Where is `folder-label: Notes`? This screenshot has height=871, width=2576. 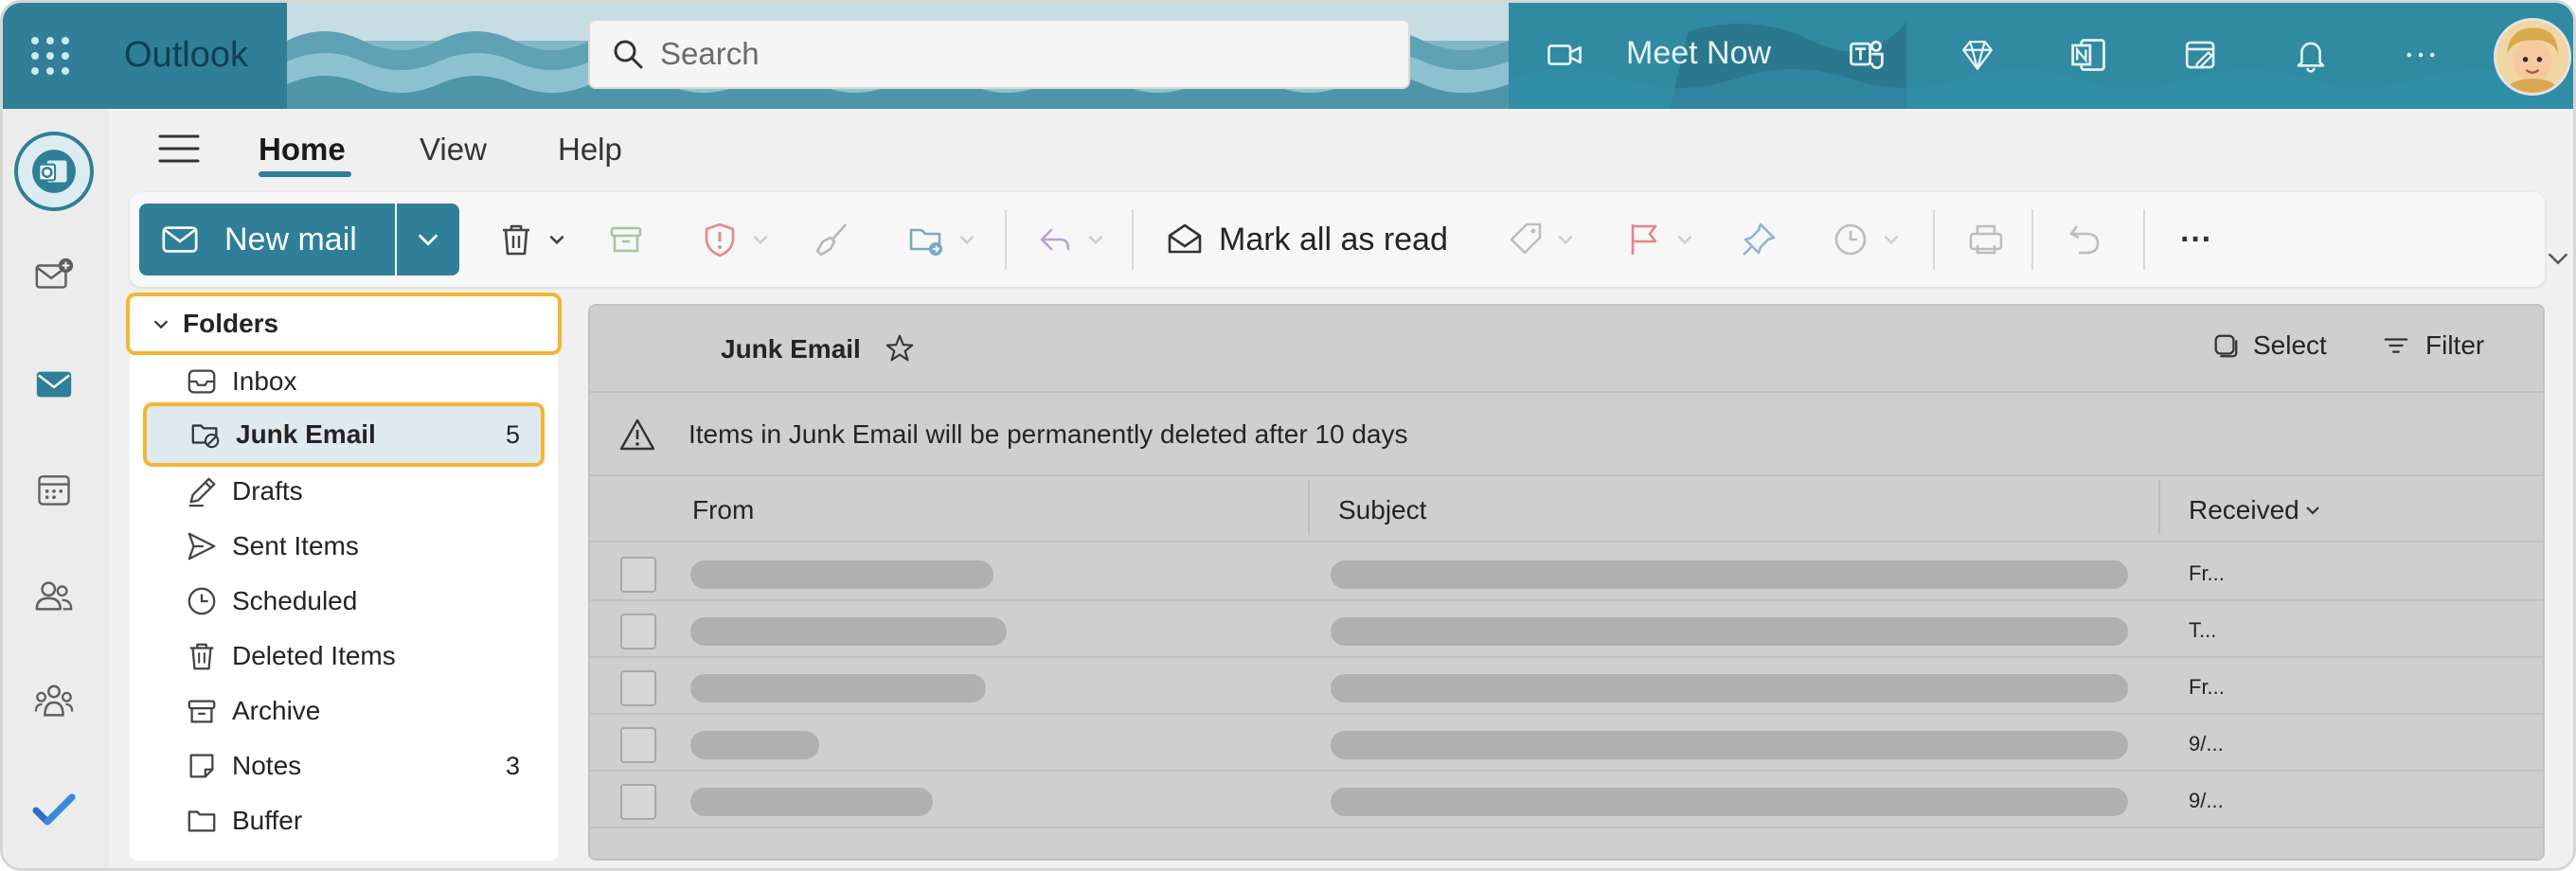 folder-label: Notes is located at coordinates (267, 765).